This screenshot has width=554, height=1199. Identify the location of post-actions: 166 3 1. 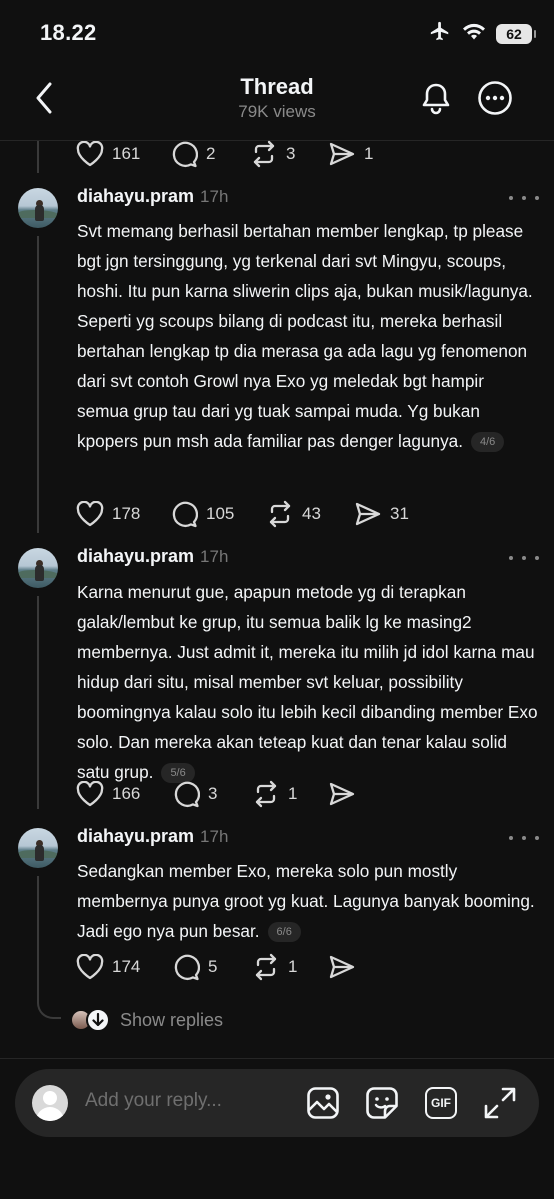
(220, 794).